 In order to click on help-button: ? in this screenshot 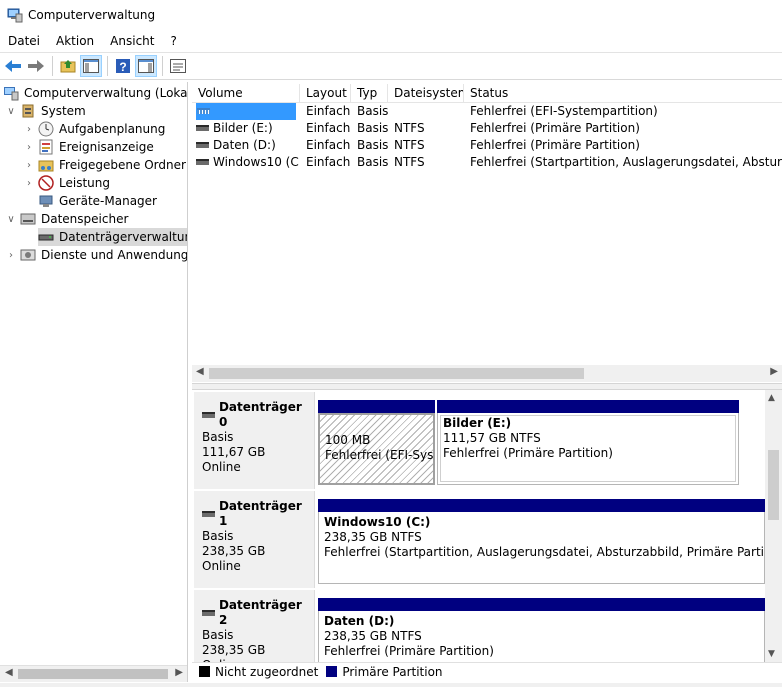, I will do `click(123, 66)`.